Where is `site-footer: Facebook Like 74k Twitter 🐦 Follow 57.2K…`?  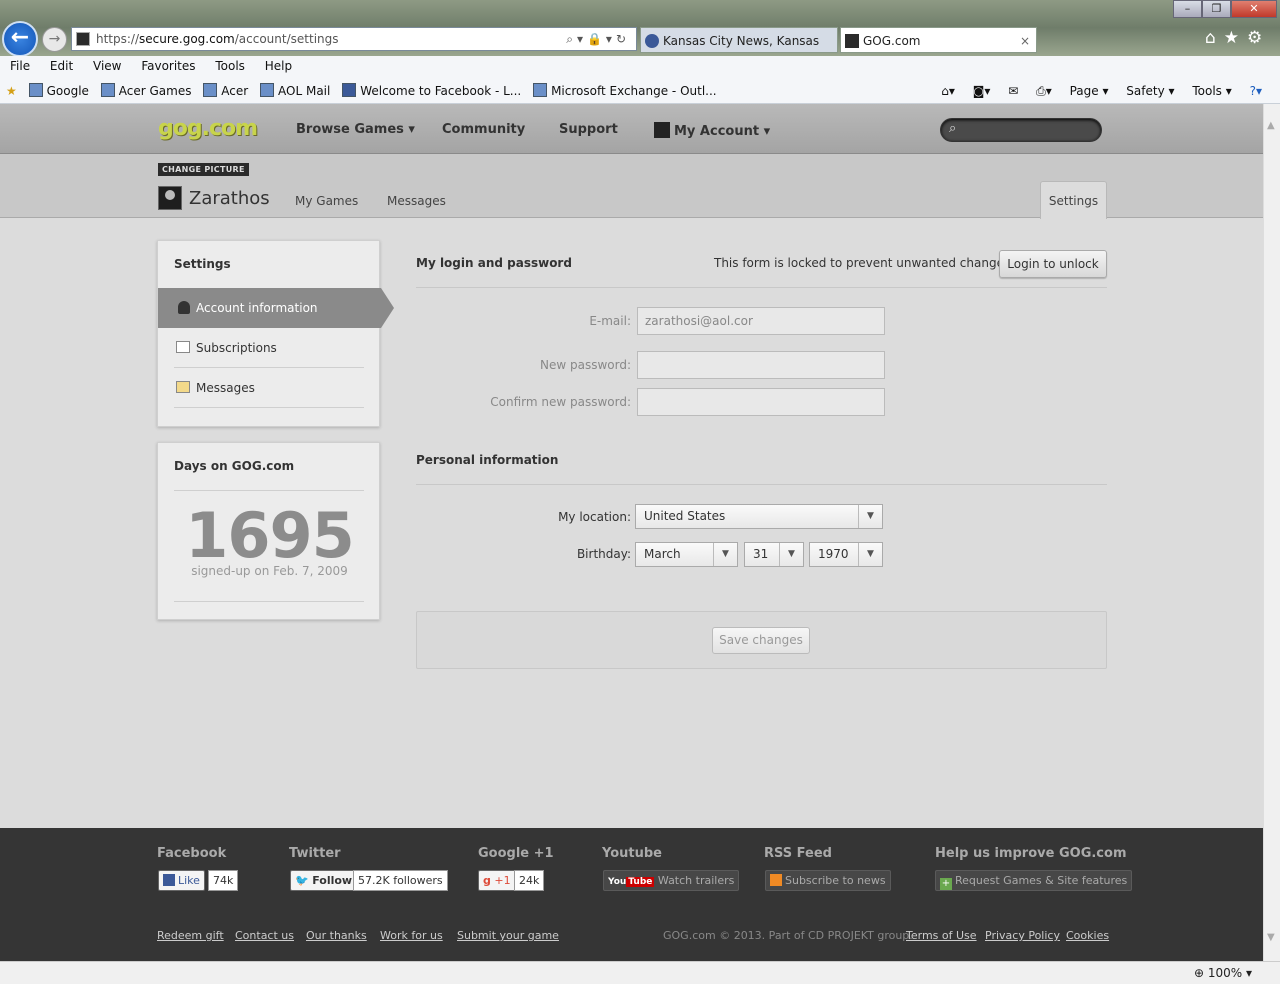
site-footer: Facebook Like 74k Twitter 🐦 Follow 57.2K… is located at coordinates (631, 894).